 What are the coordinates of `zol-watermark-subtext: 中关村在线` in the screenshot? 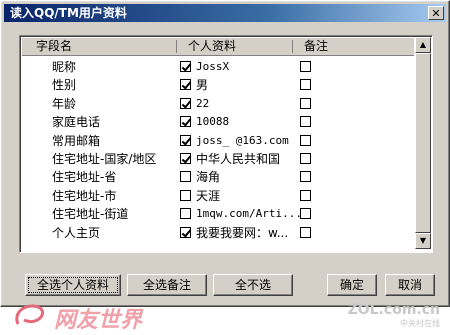 It's located at (420, 323).